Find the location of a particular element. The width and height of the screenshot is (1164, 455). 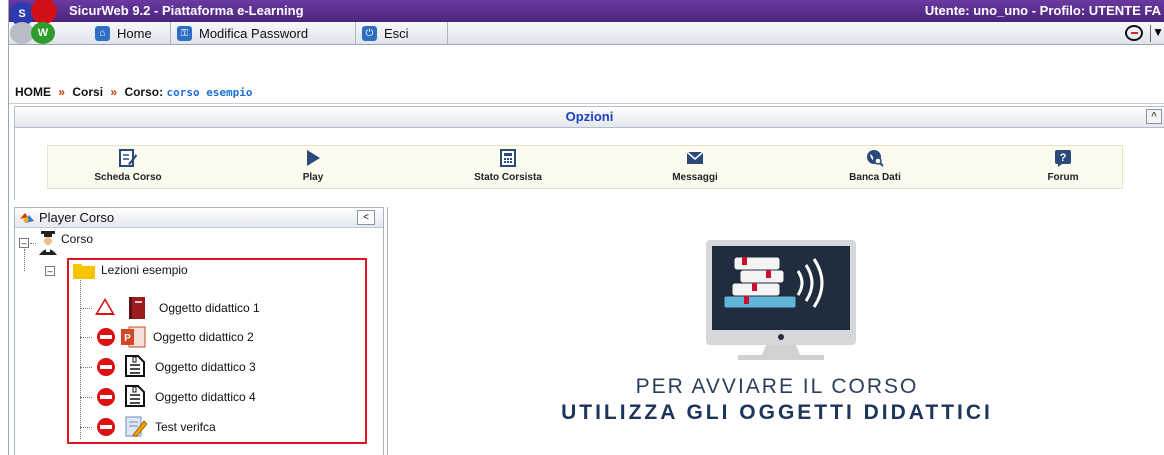

tool-scheda-corso: Scheda Corso is located at coordinates (128, 168).